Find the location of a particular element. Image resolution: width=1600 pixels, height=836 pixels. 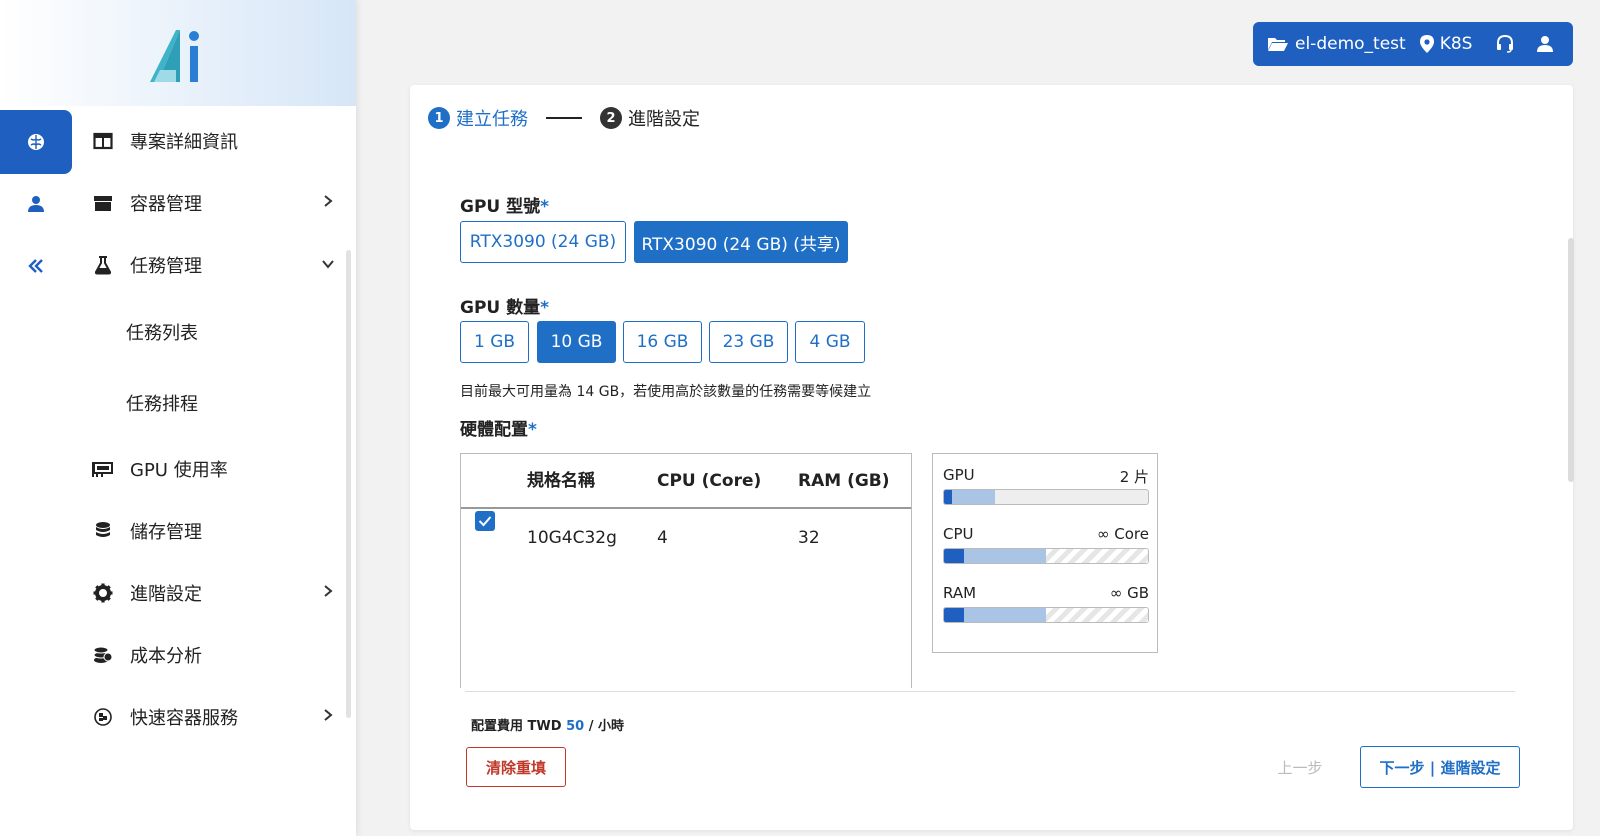

sidebar-item-gpu-usage: GPU 使用率 is located at coordinates (207, 469).